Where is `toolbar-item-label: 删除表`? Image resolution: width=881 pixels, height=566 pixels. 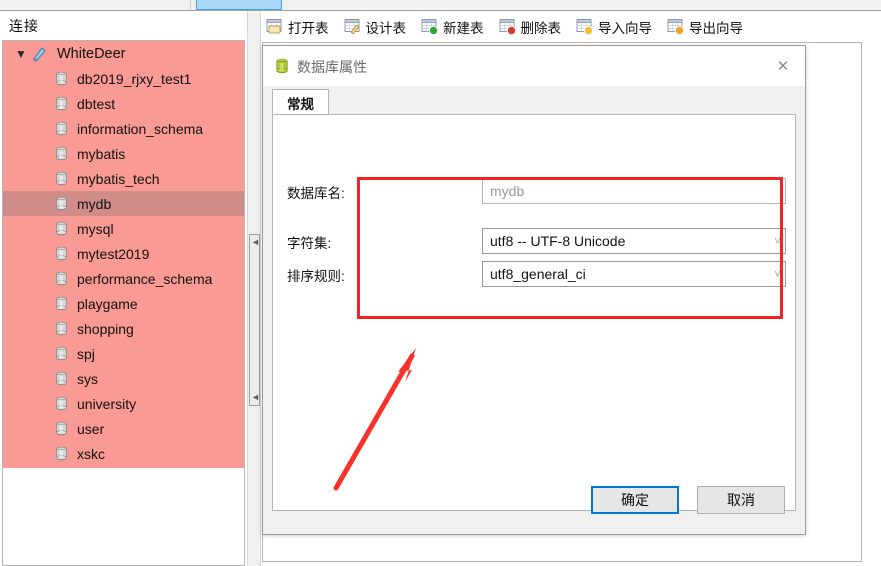 toolbar-item-label: 删除表 is located at coordinates (541, 28).